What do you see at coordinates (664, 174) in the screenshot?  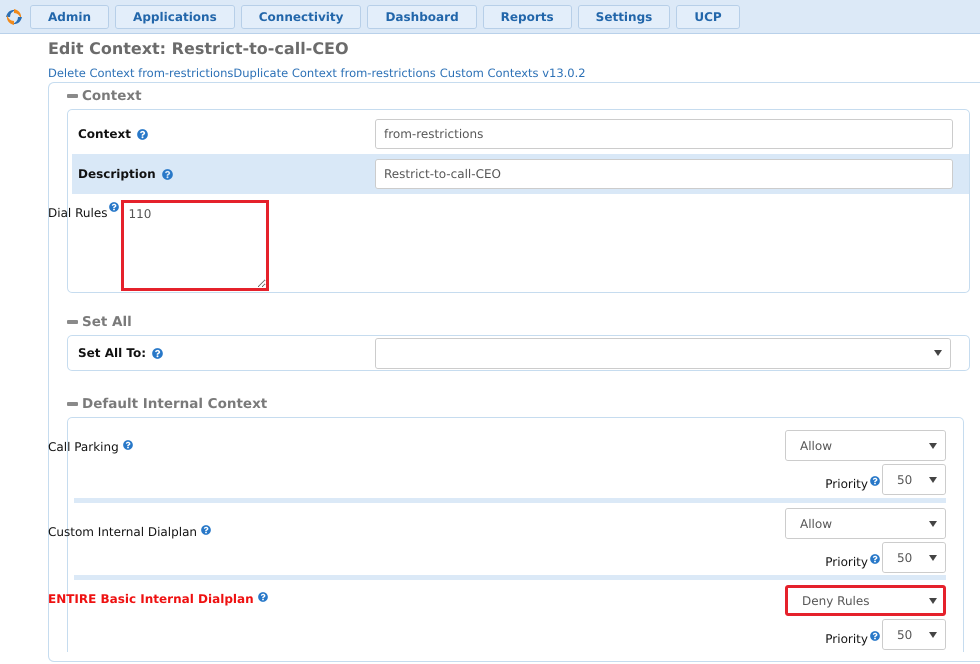 I see `text-input: Restrict-to-call-CEO` at bounding box center [664, 174].